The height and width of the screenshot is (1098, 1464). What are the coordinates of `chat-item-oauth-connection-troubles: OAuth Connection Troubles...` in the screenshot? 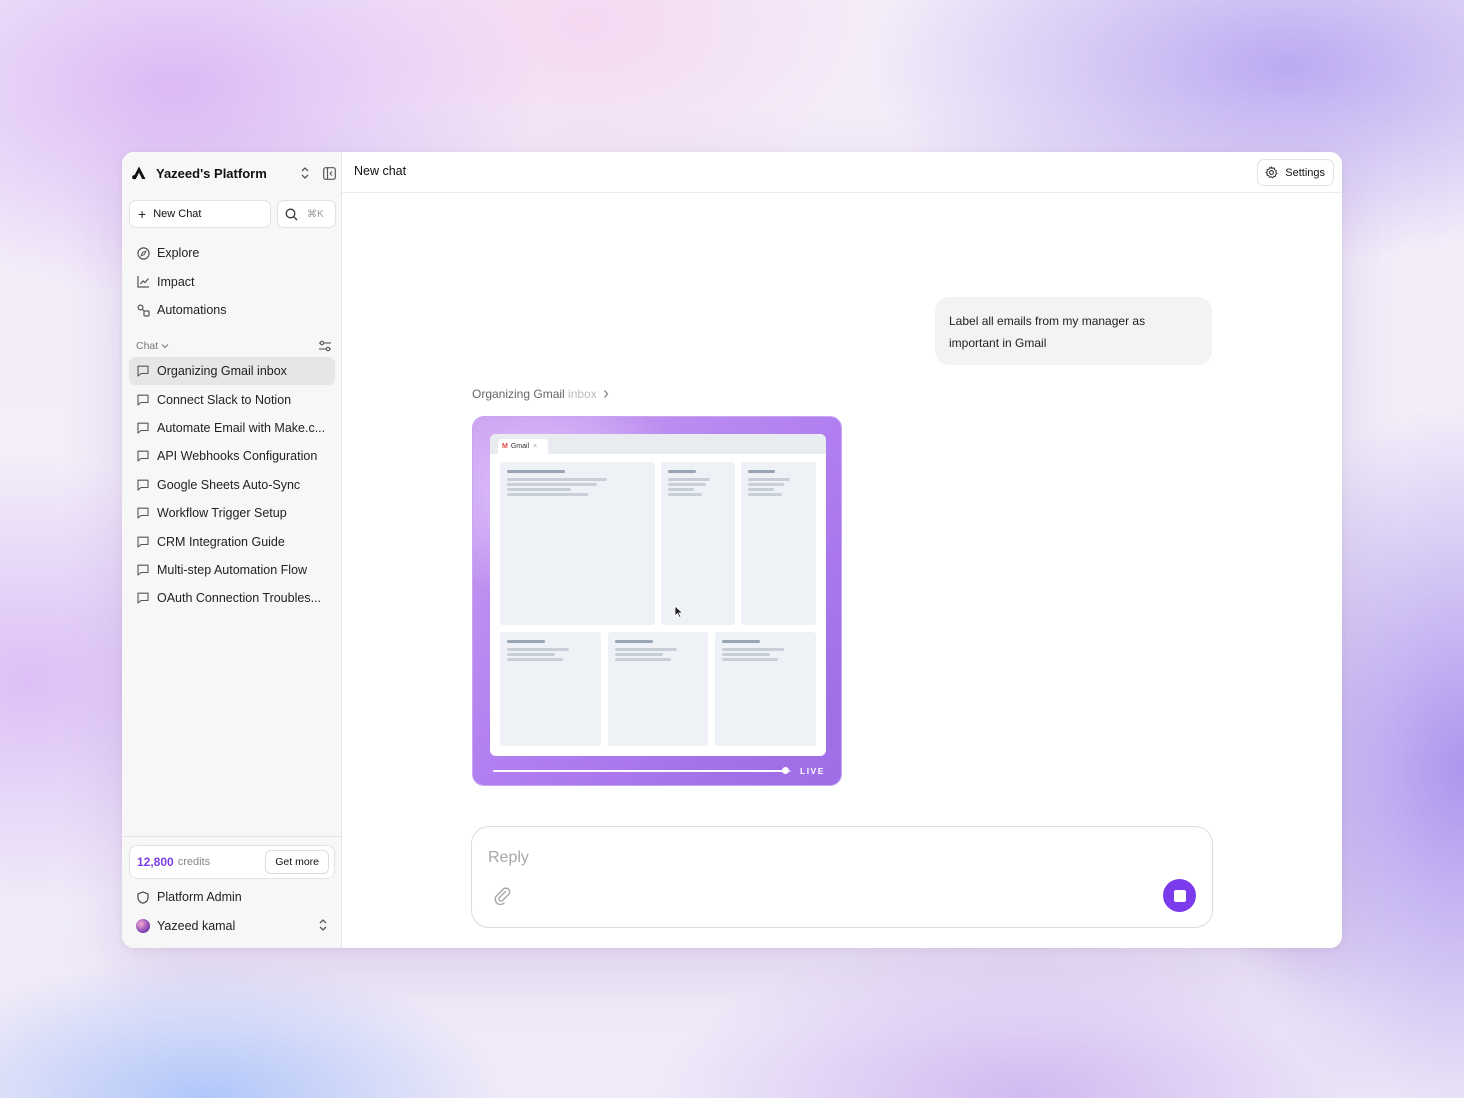 It's located at (232, 598).